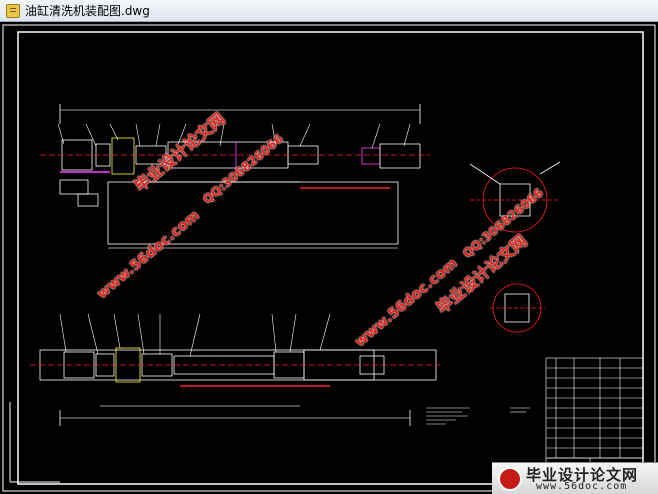 Image resolution: width=658 pixels, height=494 pixels. I want to click on logo-seal-icon, so click(510, 479).